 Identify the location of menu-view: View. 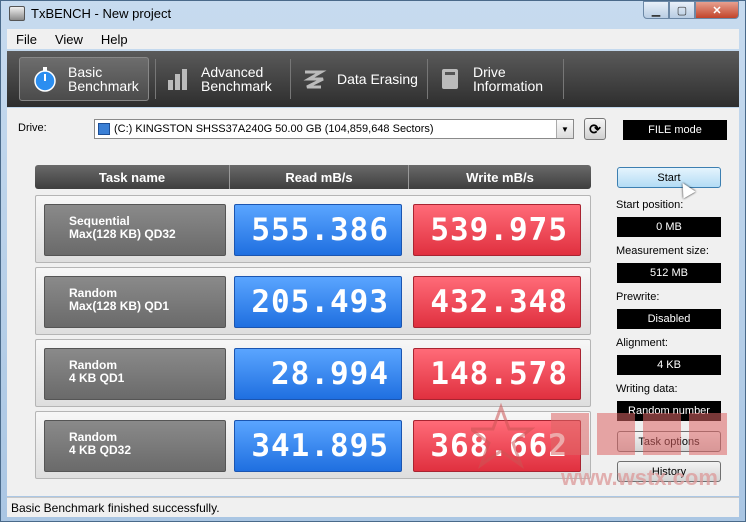
(69, 39).